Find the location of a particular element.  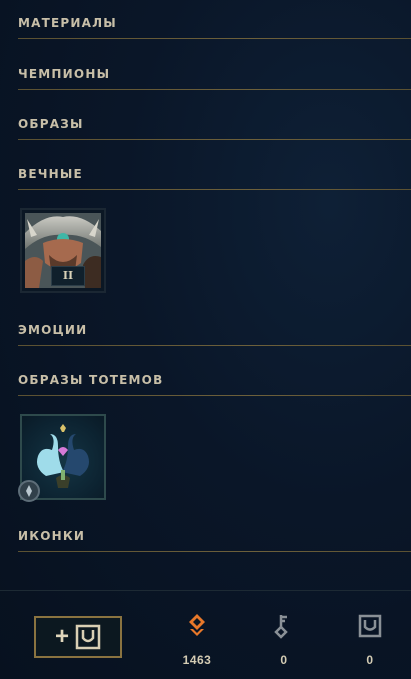

section-emotes: ЭМОЦИИ is located at coordinates (214, 334).